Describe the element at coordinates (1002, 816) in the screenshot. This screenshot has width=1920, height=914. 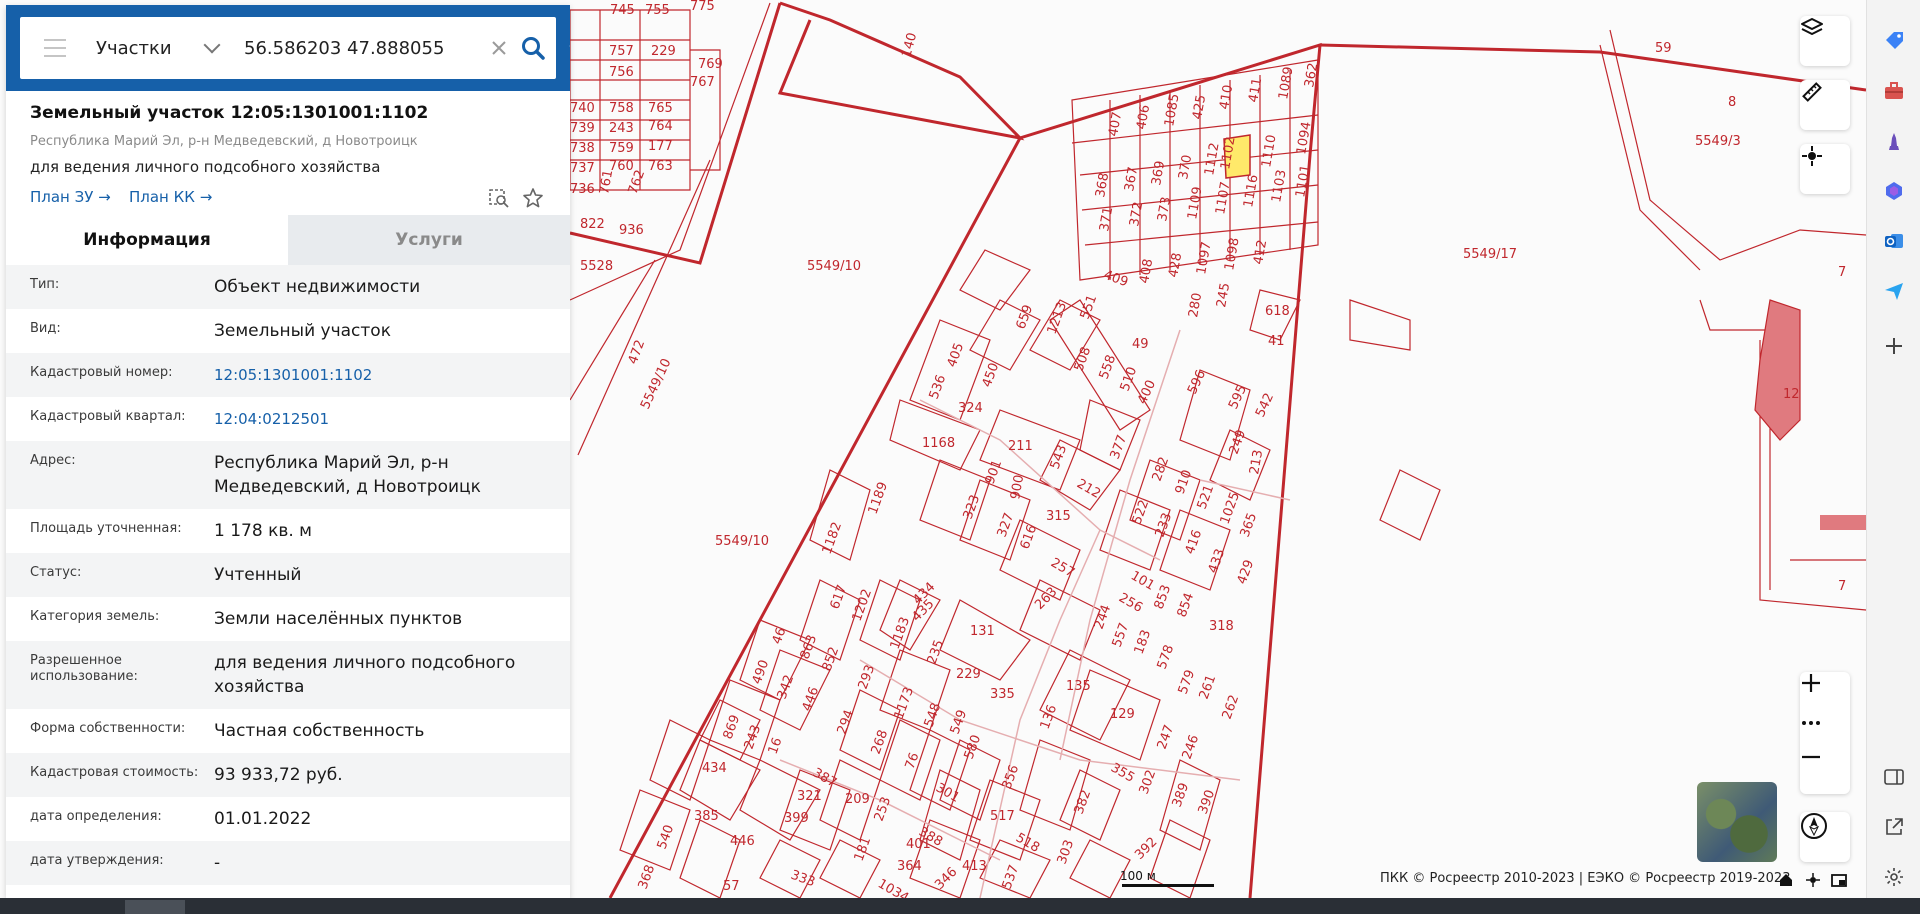
I see `map-label: 517` at that location.